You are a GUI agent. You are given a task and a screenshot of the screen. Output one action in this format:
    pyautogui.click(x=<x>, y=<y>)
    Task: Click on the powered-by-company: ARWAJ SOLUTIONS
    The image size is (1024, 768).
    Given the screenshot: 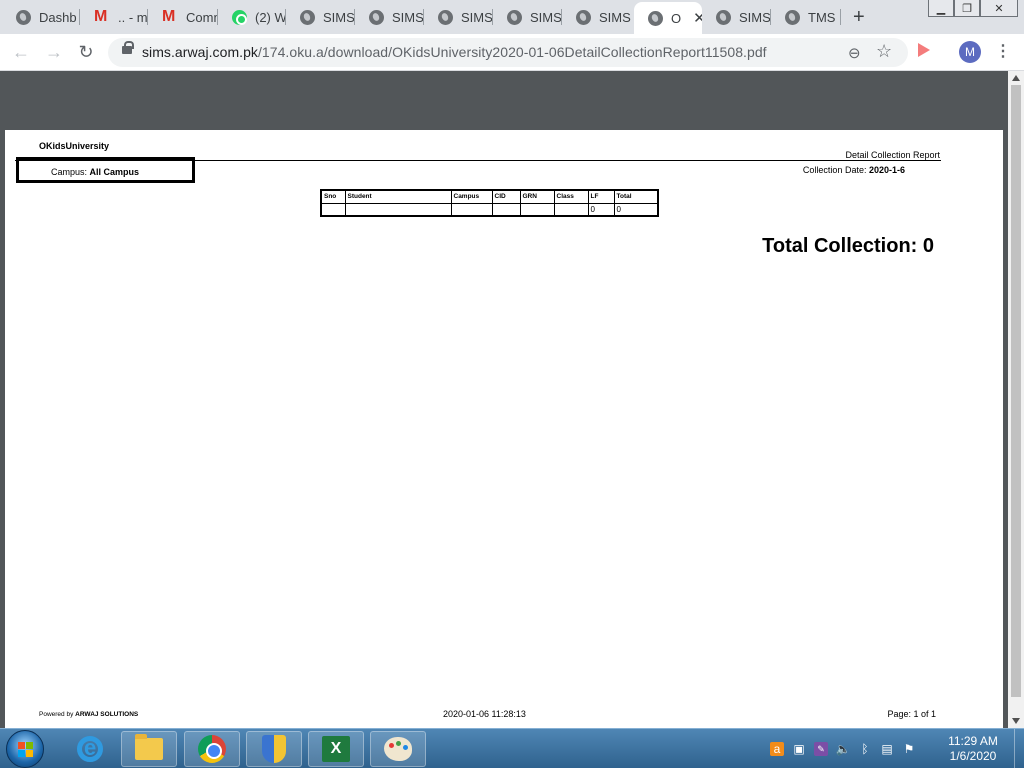 What is the action you would take?
    pyautogui.click(x=107, y=714)
    